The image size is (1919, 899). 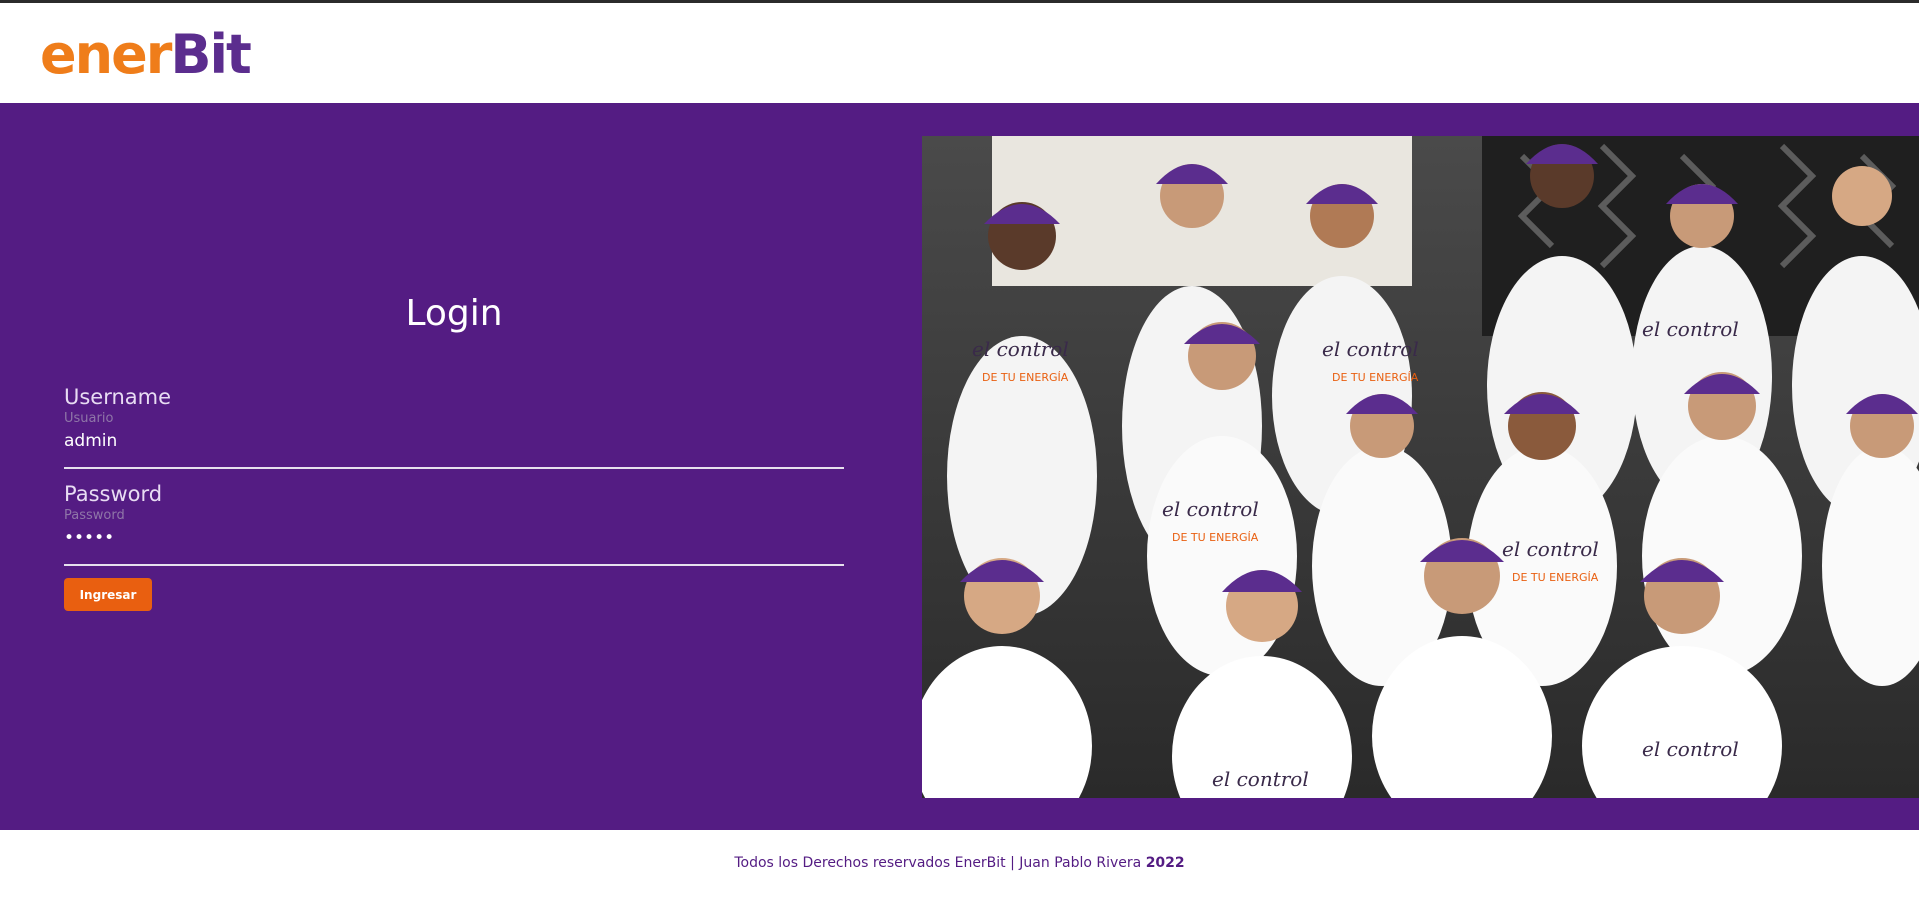 What do you see at coordinates (210, 54) in the screenshot?
I see `logo-bit: Bit` at bounding box center [210, 54].